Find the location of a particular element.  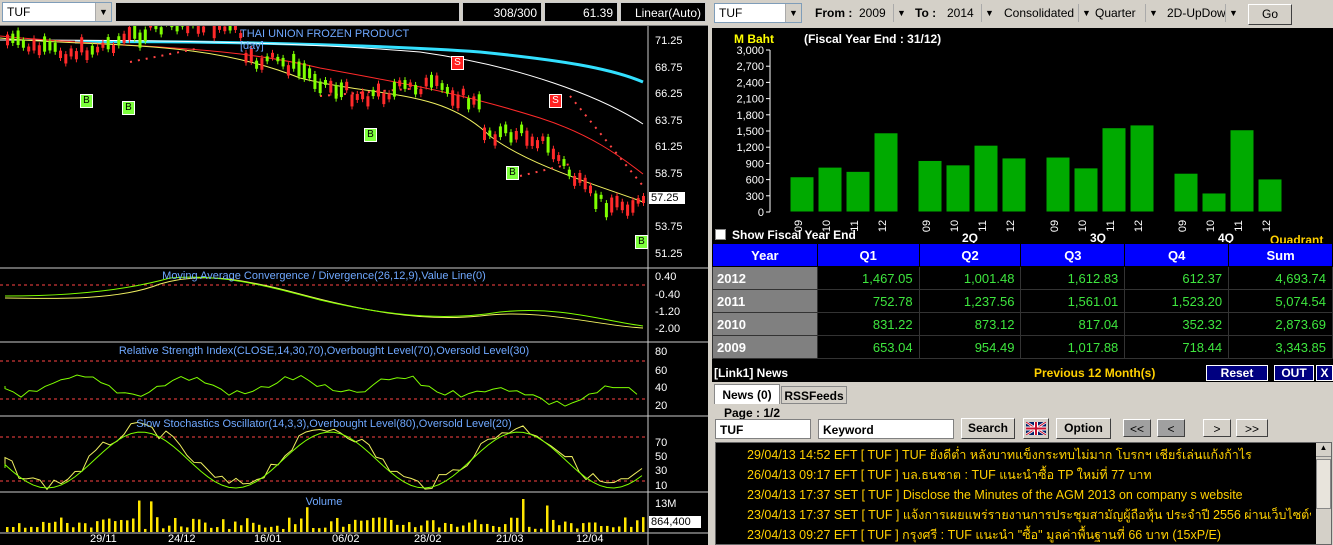

news-scrollbar: ▲ is located at coordinates (1323, 493).